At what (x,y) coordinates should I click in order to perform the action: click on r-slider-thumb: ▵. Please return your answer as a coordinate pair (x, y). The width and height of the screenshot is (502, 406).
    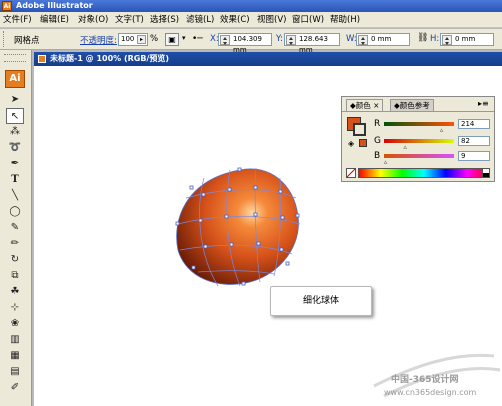
    Looking at the image, I should click on (442, 130).